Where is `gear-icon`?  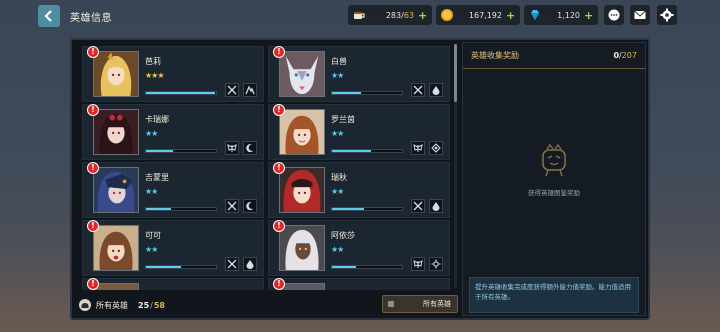 gear-icon is located at coordinates (667, 15).